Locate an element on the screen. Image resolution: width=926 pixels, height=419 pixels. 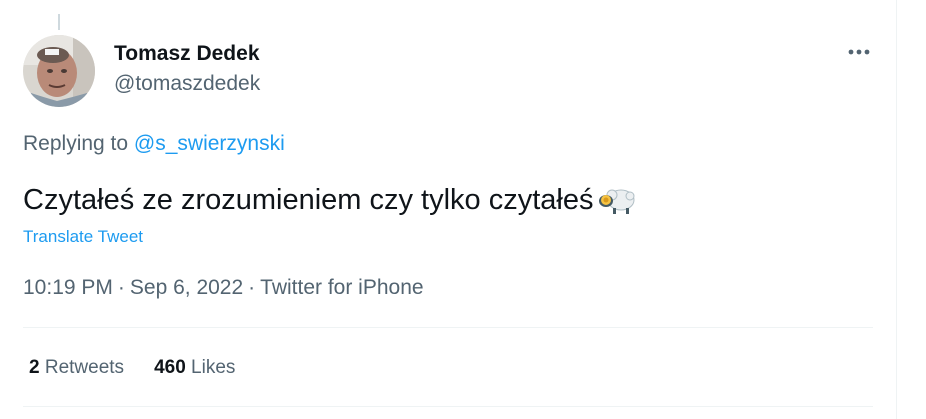
column-border is located at coordinates (896, 209).